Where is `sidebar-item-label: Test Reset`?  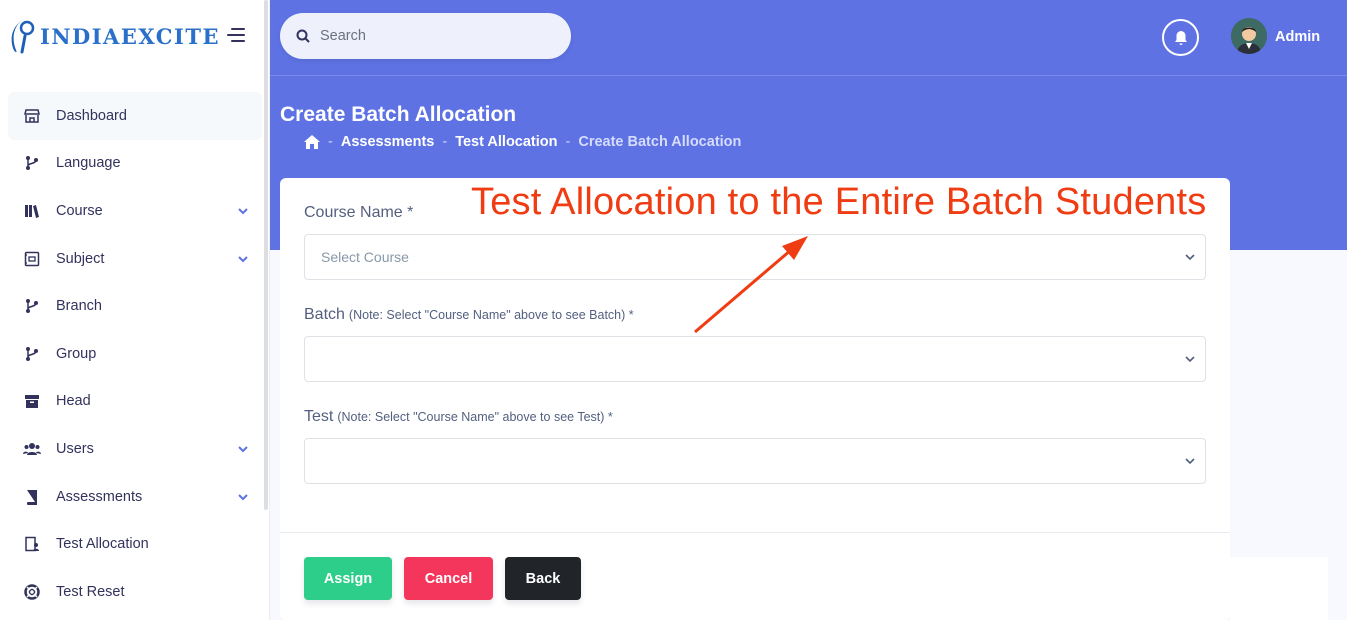 sidebar-item-label: Test Reset is located at coordinates (90, 591).